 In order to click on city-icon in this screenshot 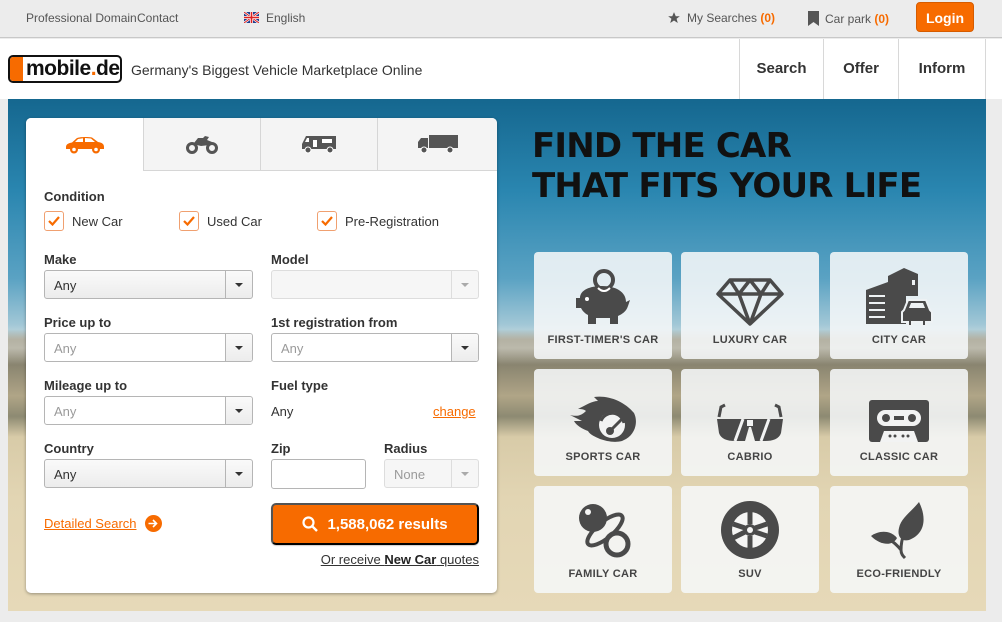, I will do `click(899, 295)`.